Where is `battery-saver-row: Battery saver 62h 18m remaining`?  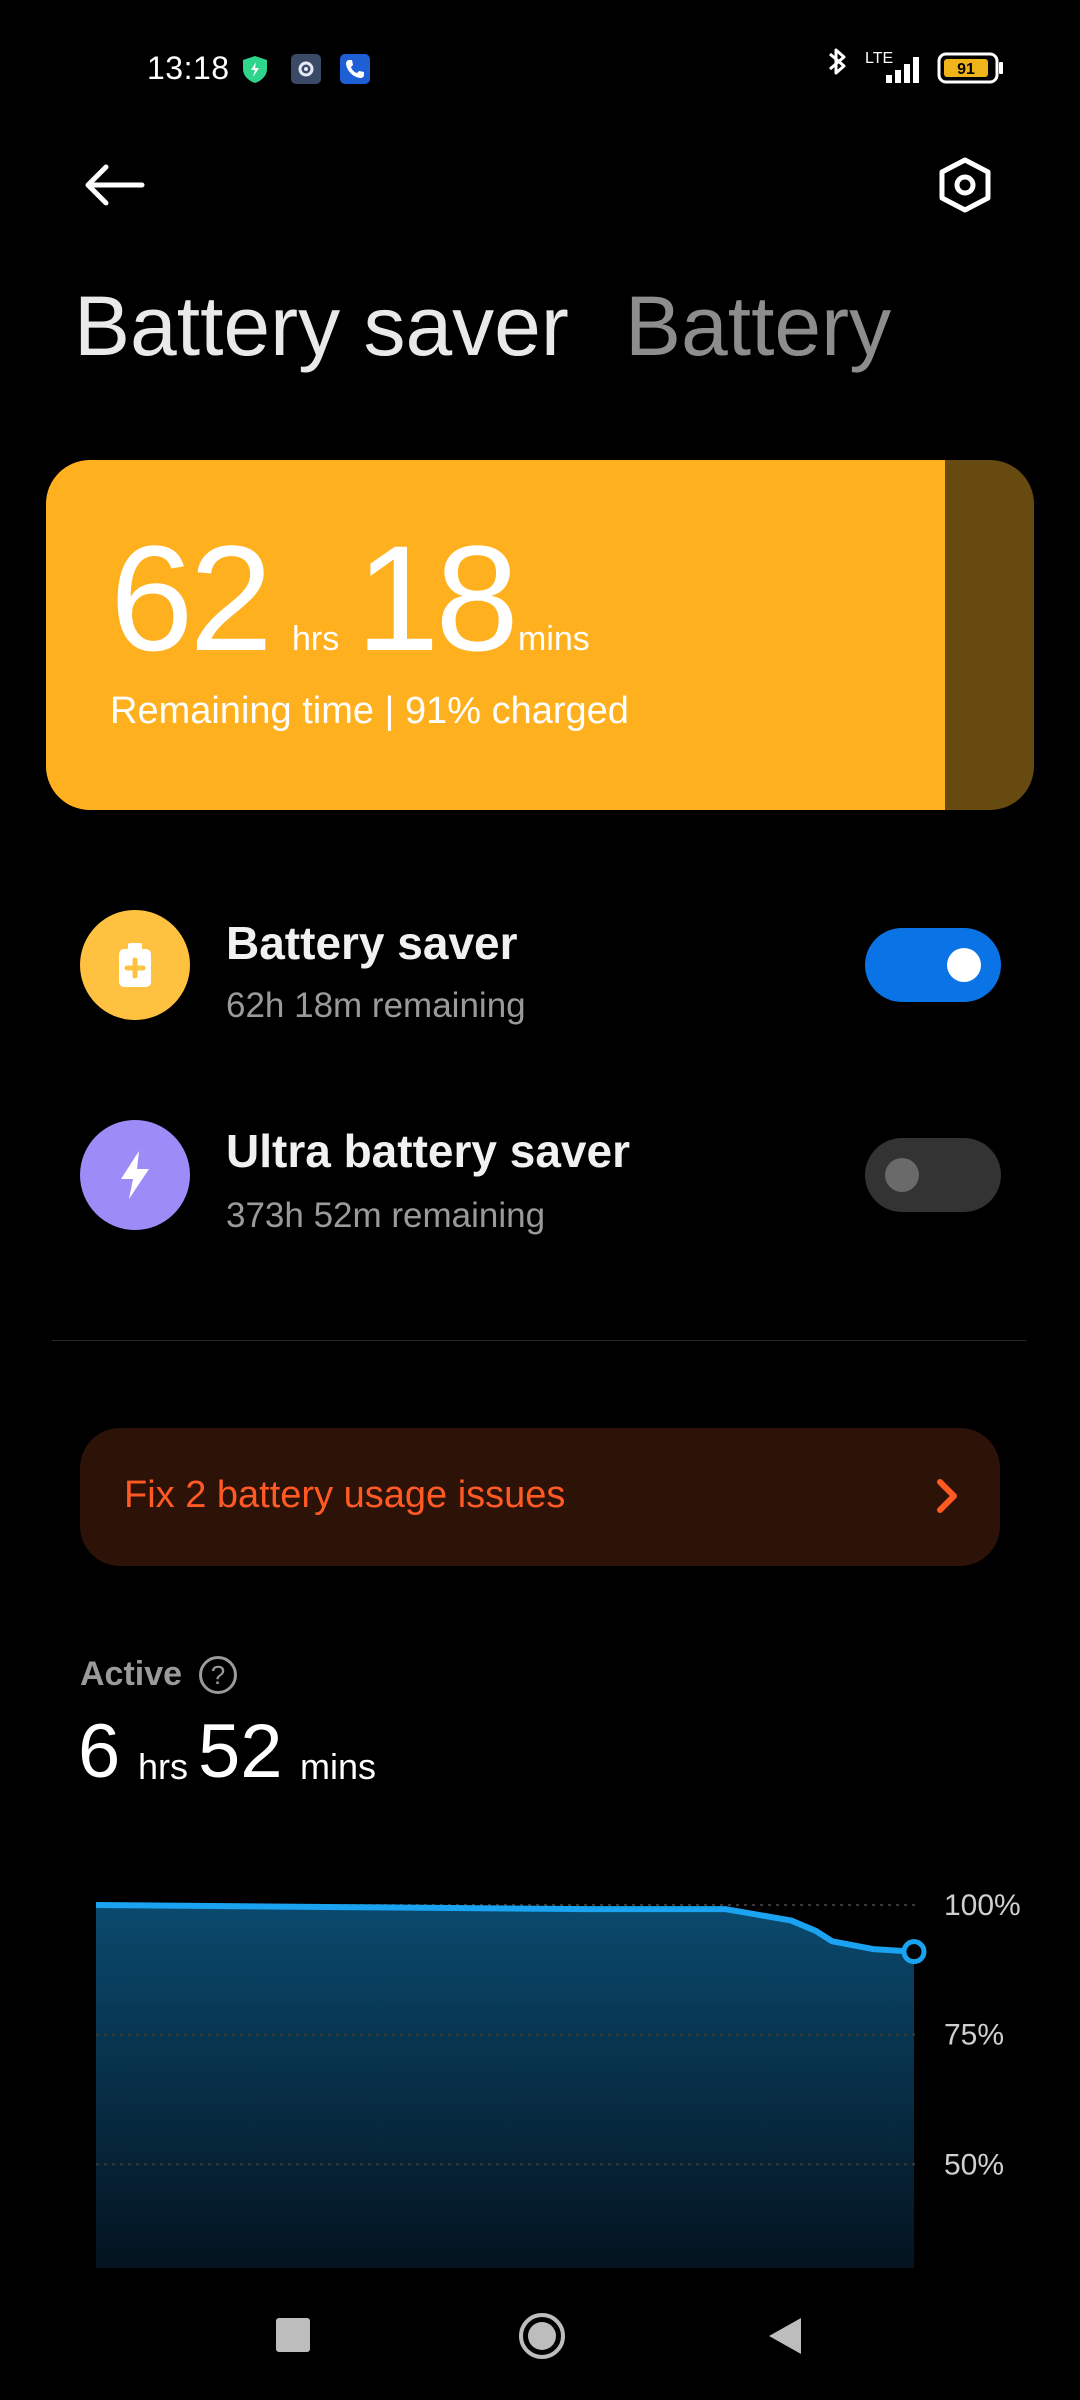 battery-saver-row: Battery saver 62h 18m remaining is located at coordinates (540, 965).